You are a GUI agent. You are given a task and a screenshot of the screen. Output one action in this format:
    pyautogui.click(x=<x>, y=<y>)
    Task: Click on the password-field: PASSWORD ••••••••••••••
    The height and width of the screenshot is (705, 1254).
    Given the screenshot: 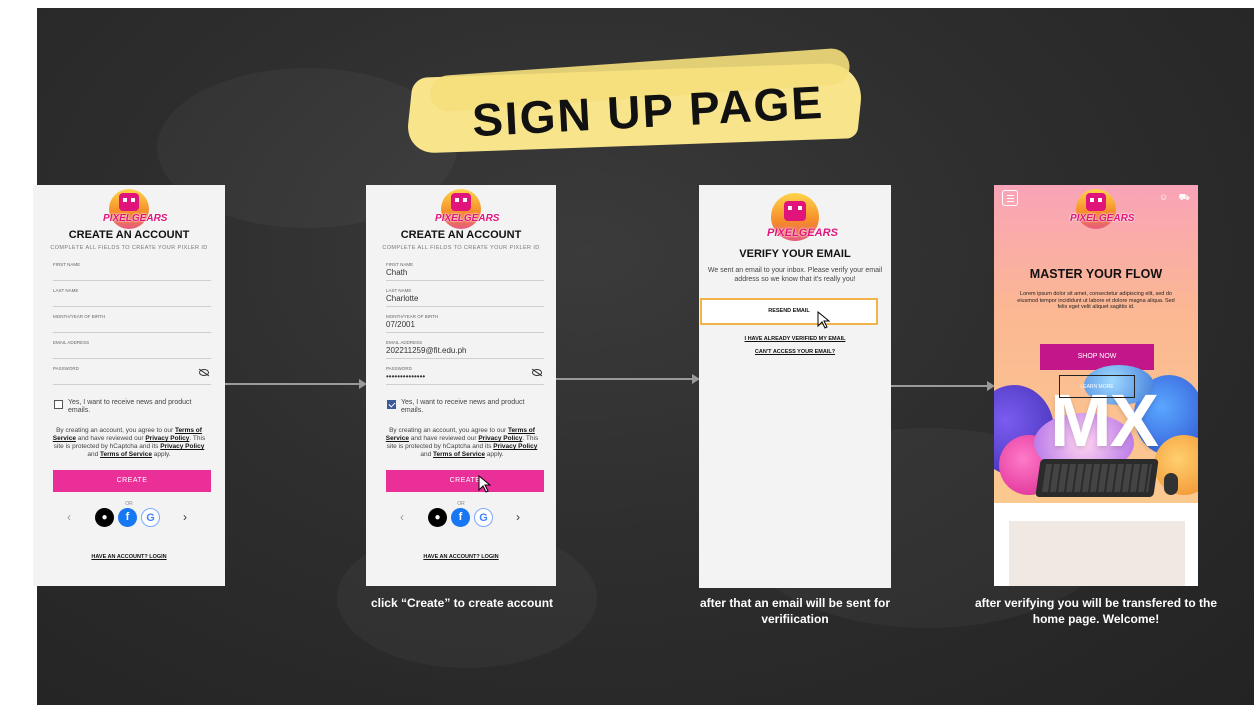 What is the action you would take?
    pyautogui.click(x=465, y=373)
    